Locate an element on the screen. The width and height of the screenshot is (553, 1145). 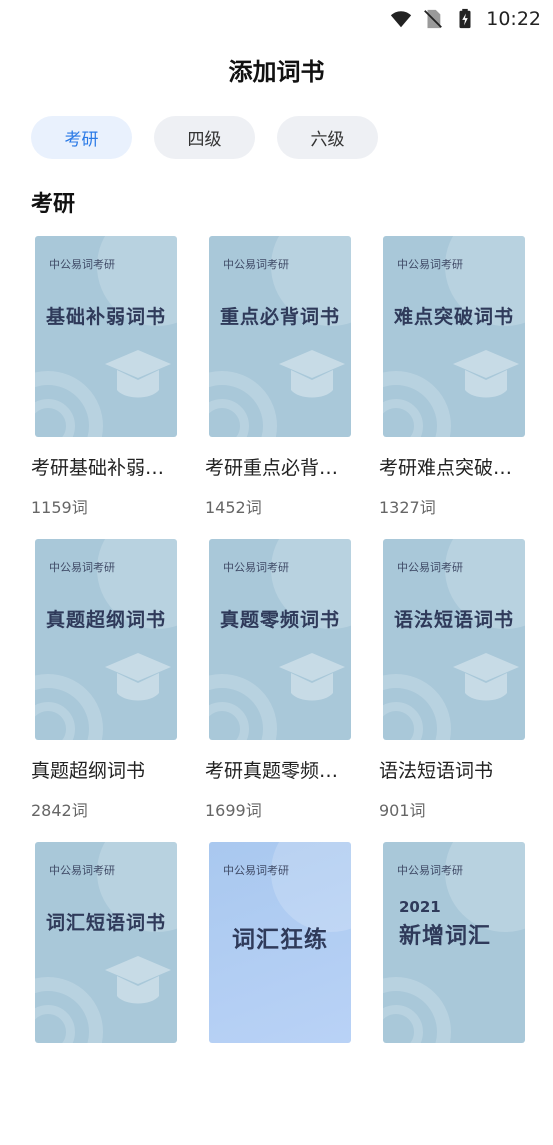
cover-title: 新增词汇 is located at coordinates (445, 936).